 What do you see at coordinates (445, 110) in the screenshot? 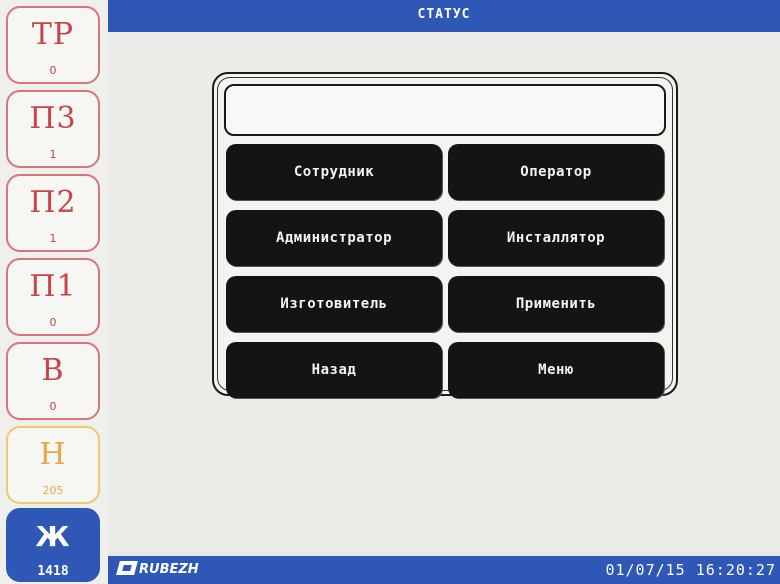
I see `display-field` at bounding box center [445, 110].